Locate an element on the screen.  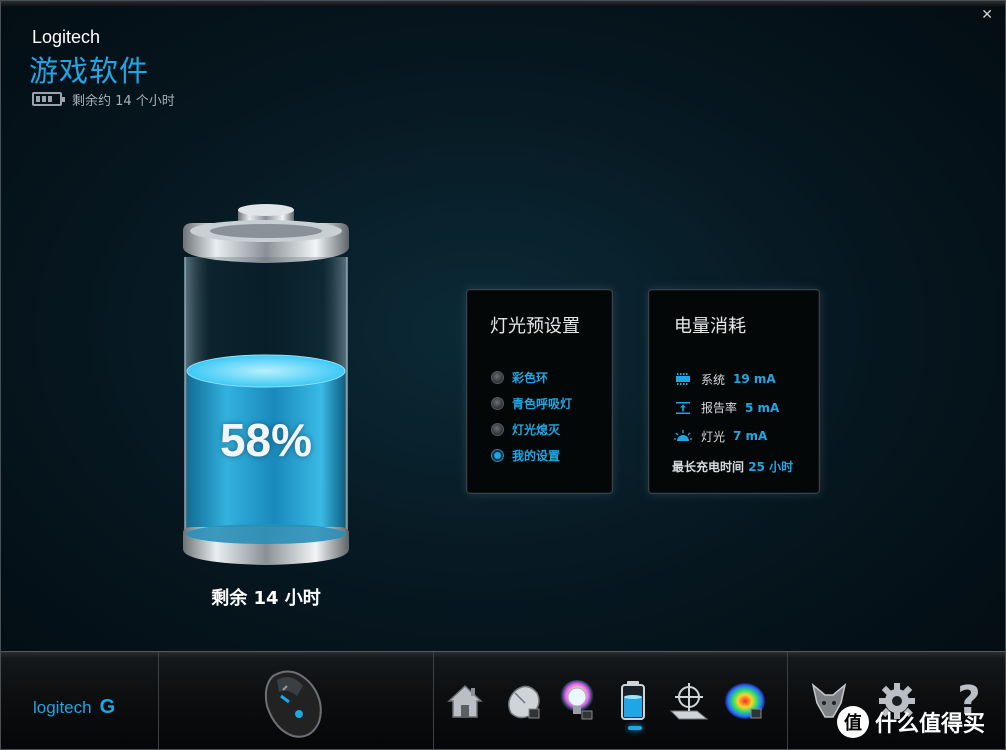
power-item-value: 19 mA is located at coordinates (754, 379).